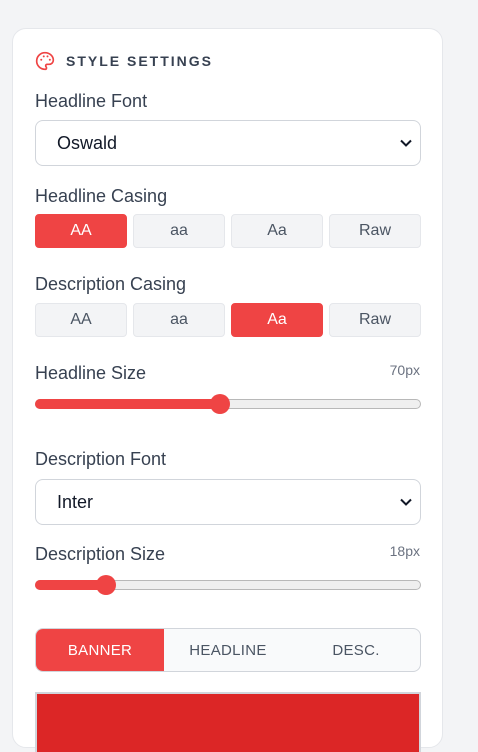 This screenshot has width=478, height=752. What do you see at coordinates (87, 142) in the screenshot?
I see `headline-font-value: Oswald` at bounding box center [87, 142].